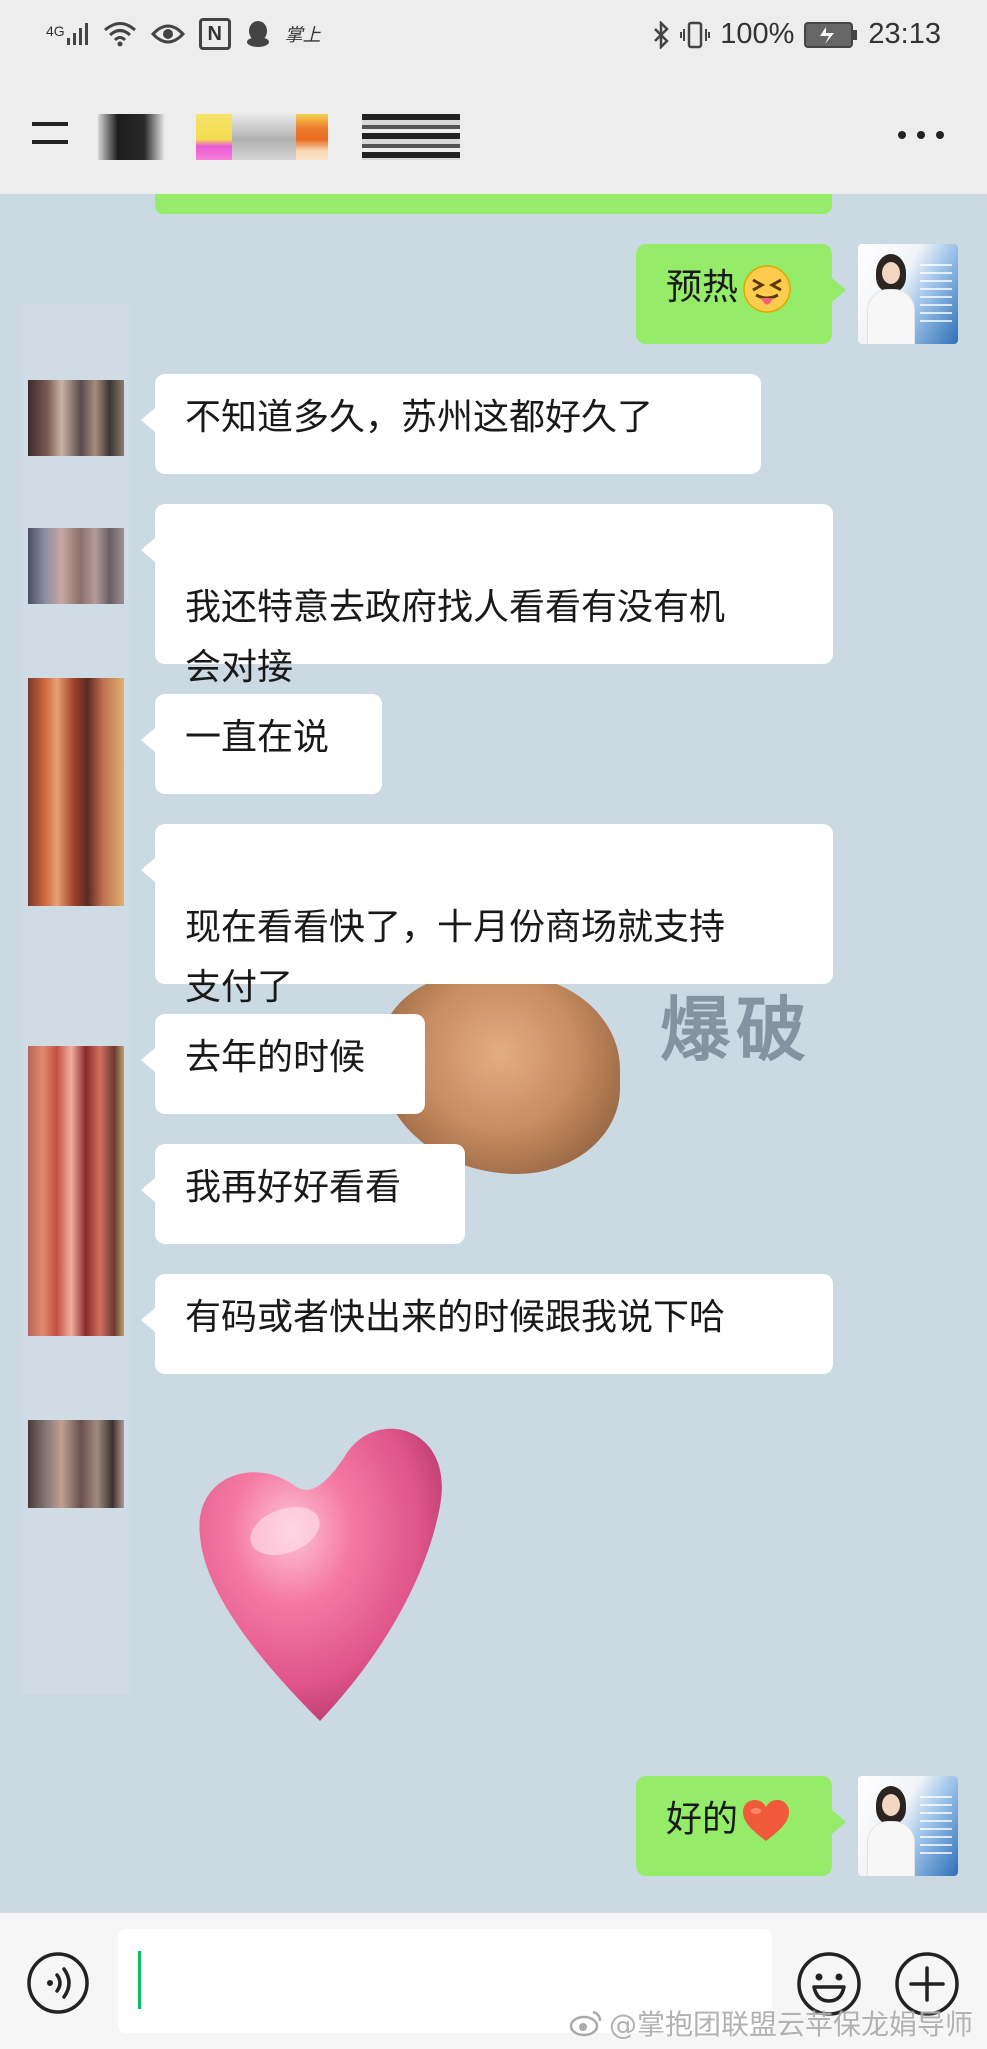 The image size is (987, 2049). I want to click on app-badge-icon: 掌上, so click(302, 35).